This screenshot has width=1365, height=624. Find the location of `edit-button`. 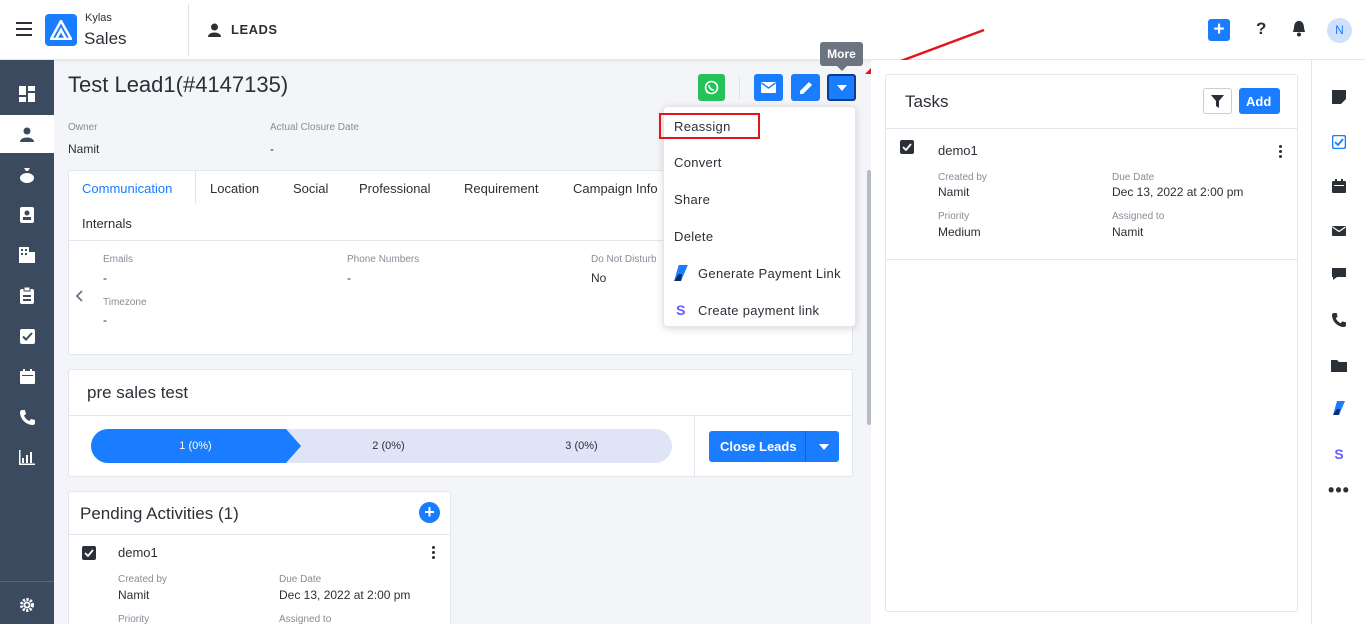

edit-button is located at coordinates (805, 87).